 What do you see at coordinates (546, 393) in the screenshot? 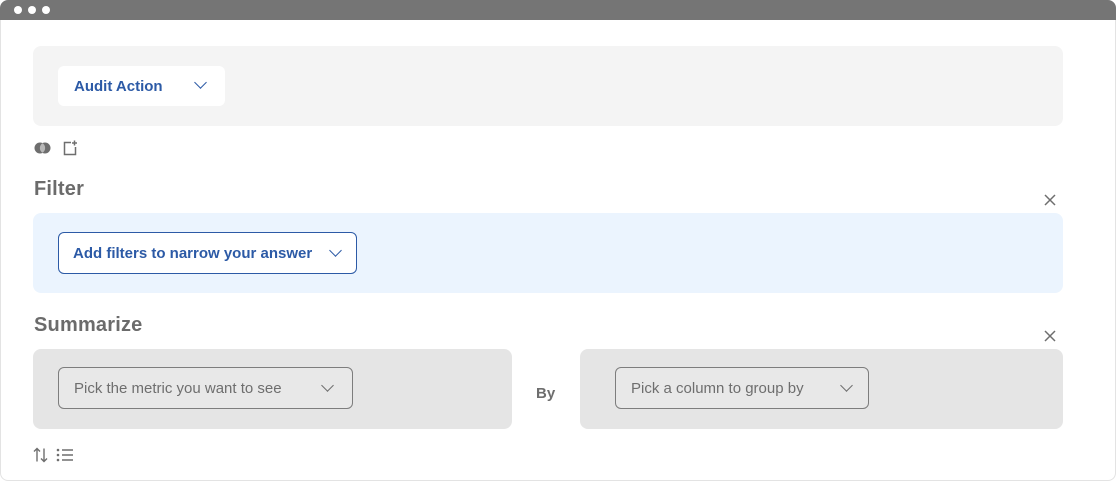
I see `by-label: By` at bounding box center [546, 393].